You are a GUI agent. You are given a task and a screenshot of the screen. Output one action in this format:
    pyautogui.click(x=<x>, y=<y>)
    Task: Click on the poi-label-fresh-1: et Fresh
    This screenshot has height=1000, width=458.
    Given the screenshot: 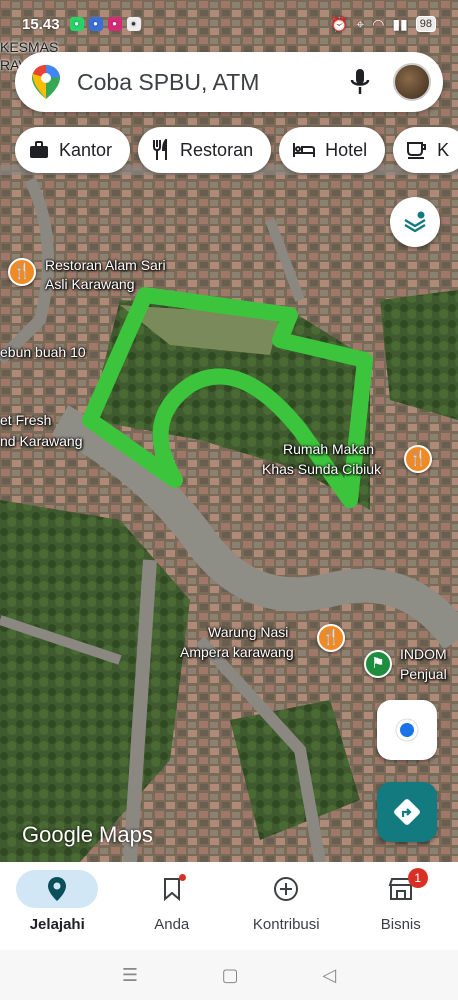 What is the action you would take?
    pyautogui.click(x=25, y=420)
    